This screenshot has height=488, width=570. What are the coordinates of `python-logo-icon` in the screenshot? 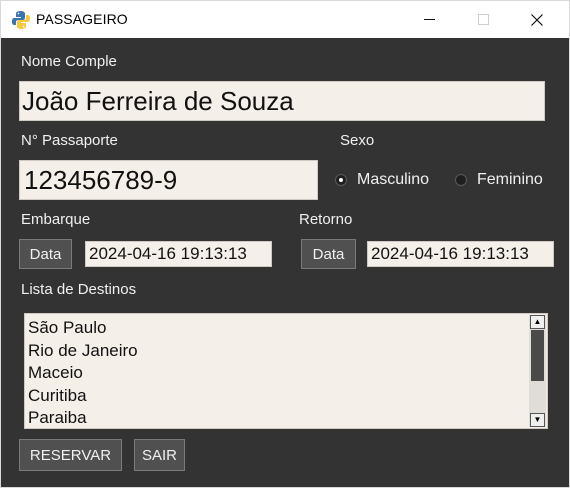 It's located at (21, 20).